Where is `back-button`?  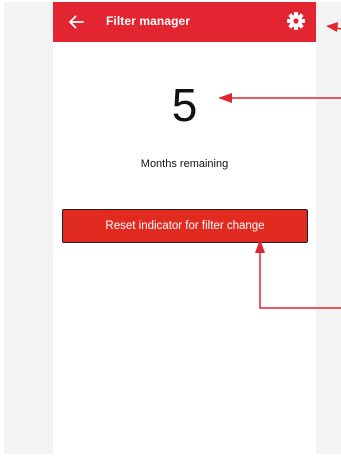
back-button is located at coordinates (77, 22).